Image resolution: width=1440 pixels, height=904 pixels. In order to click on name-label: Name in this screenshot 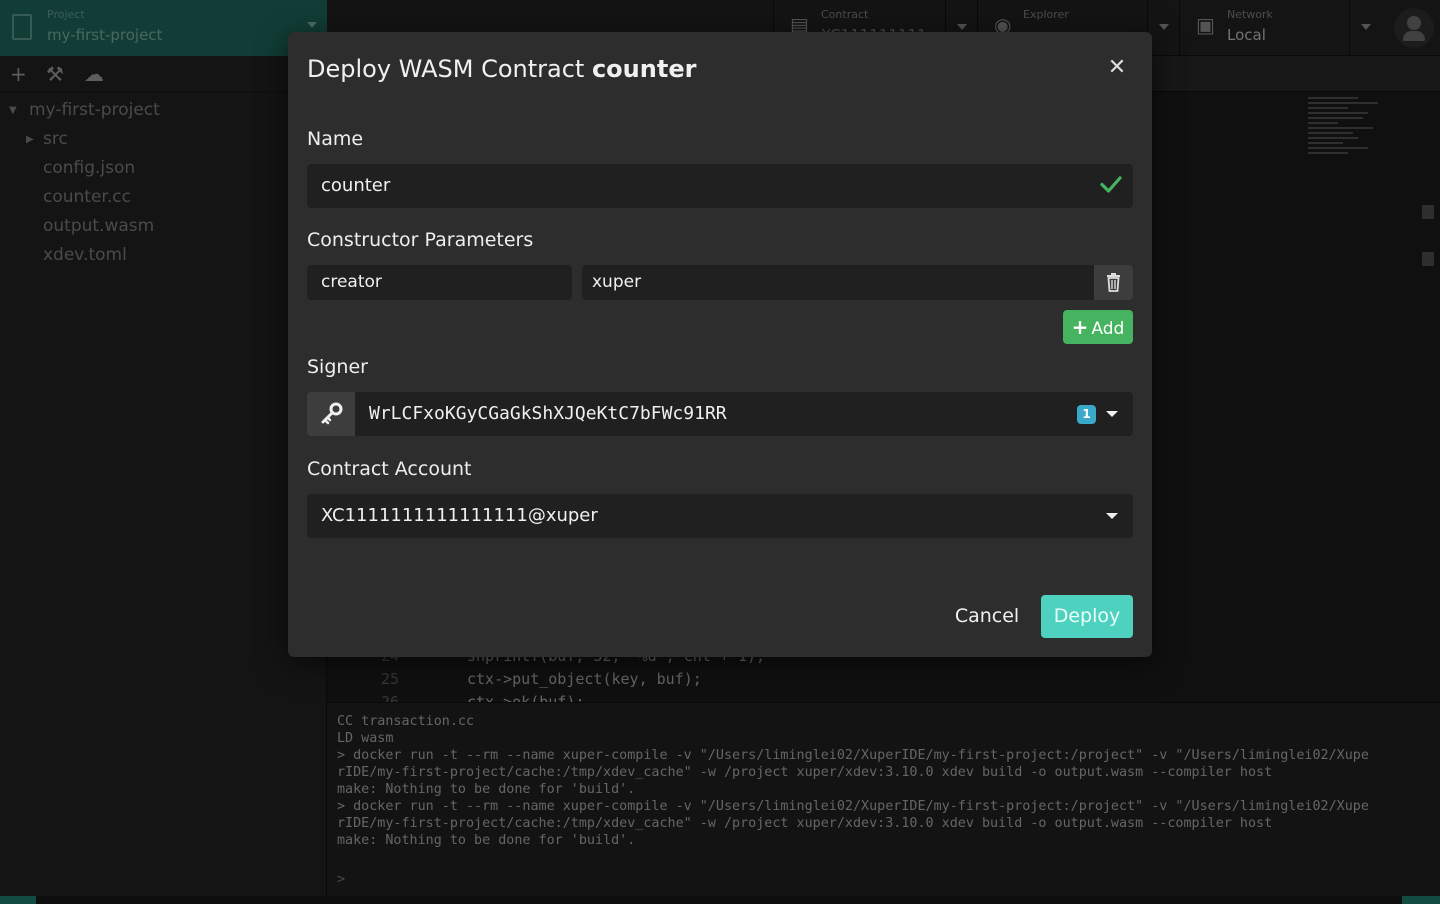, I will do `click(335, 139)`.